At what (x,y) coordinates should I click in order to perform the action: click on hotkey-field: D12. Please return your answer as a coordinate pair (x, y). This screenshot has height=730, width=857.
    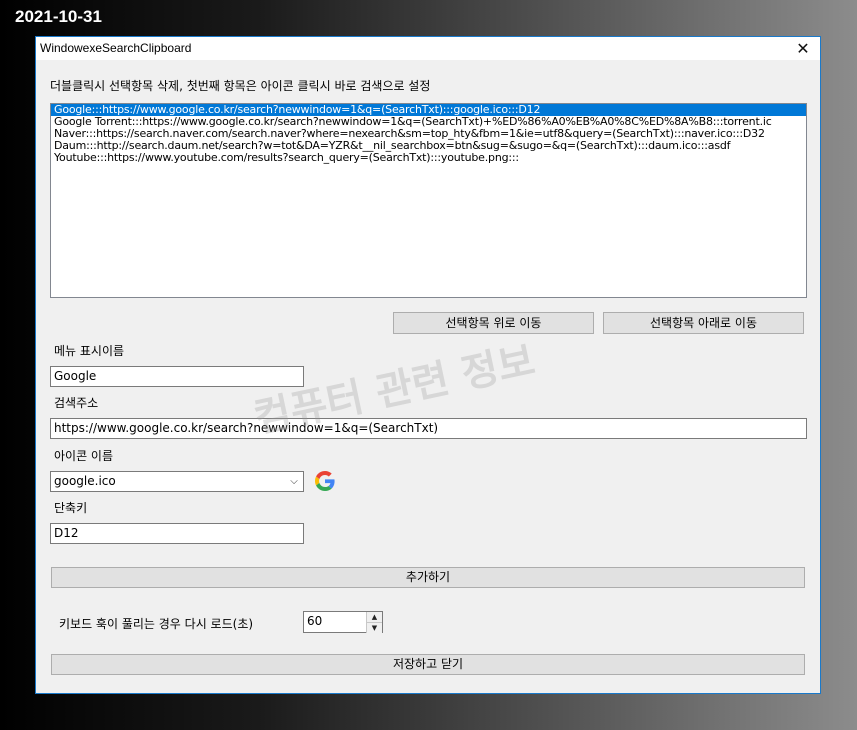
    Looking at the image, I should click on (177, 533).